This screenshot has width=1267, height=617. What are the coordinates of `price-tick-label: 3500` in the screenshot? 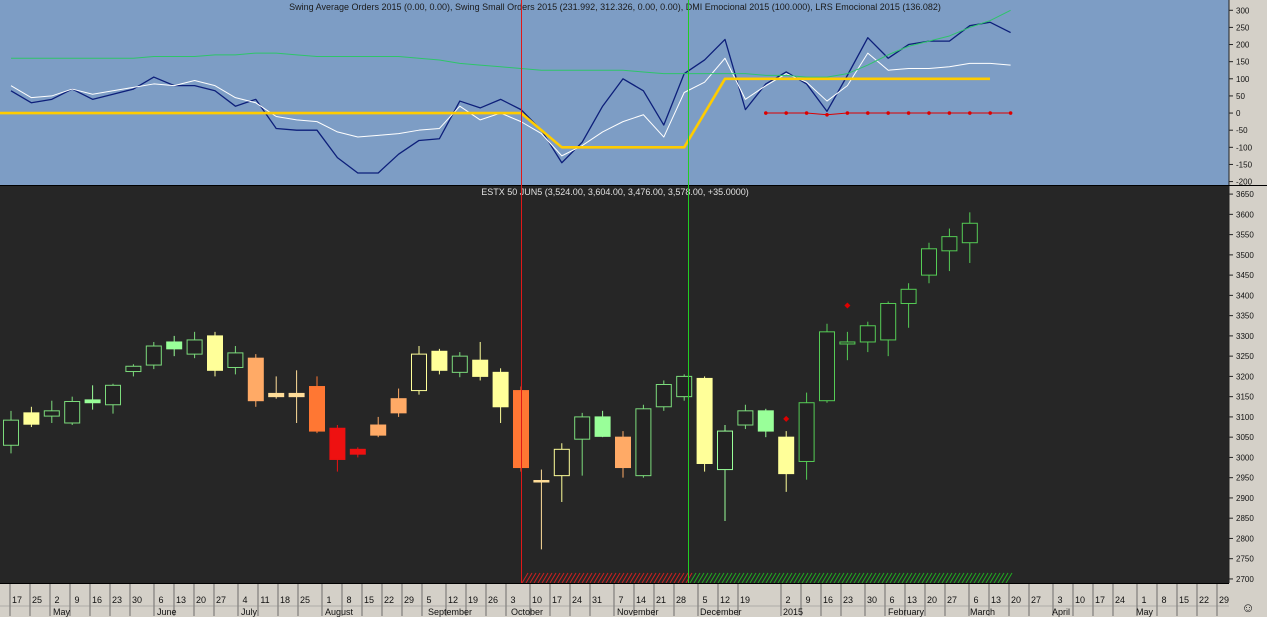 It's located at (1245, 255).